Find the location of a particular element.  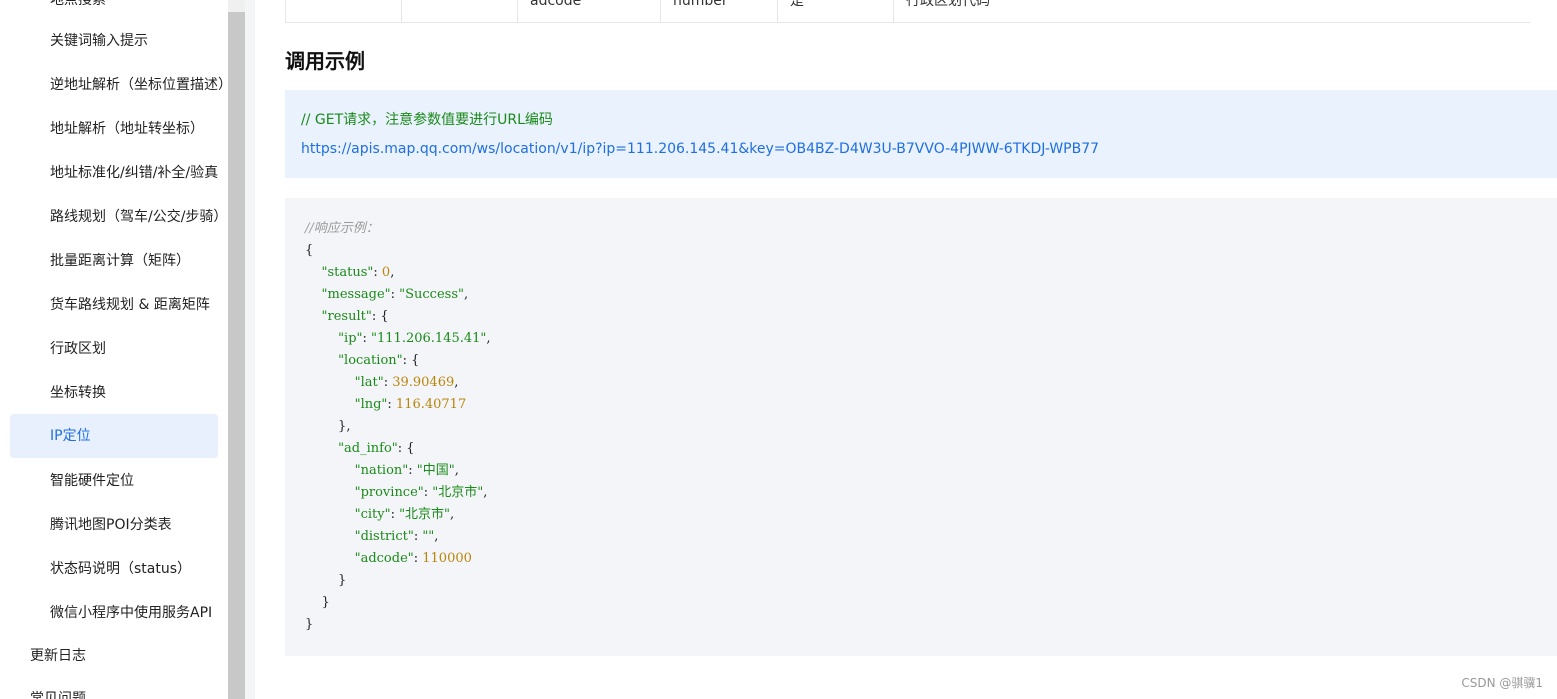

table-cell: 是 is located at coordinates (836, 11).